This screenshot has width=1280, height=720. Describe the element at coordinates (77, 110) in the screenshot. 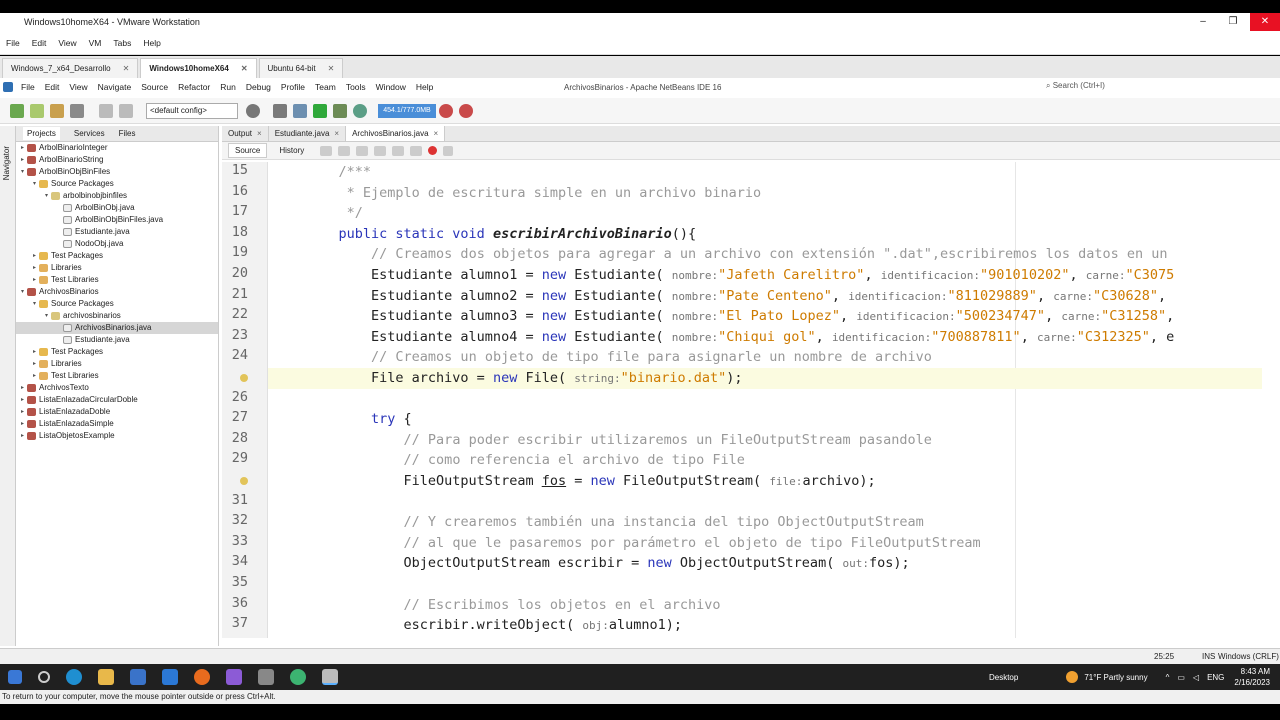

I see `save-all-icon` at that location.